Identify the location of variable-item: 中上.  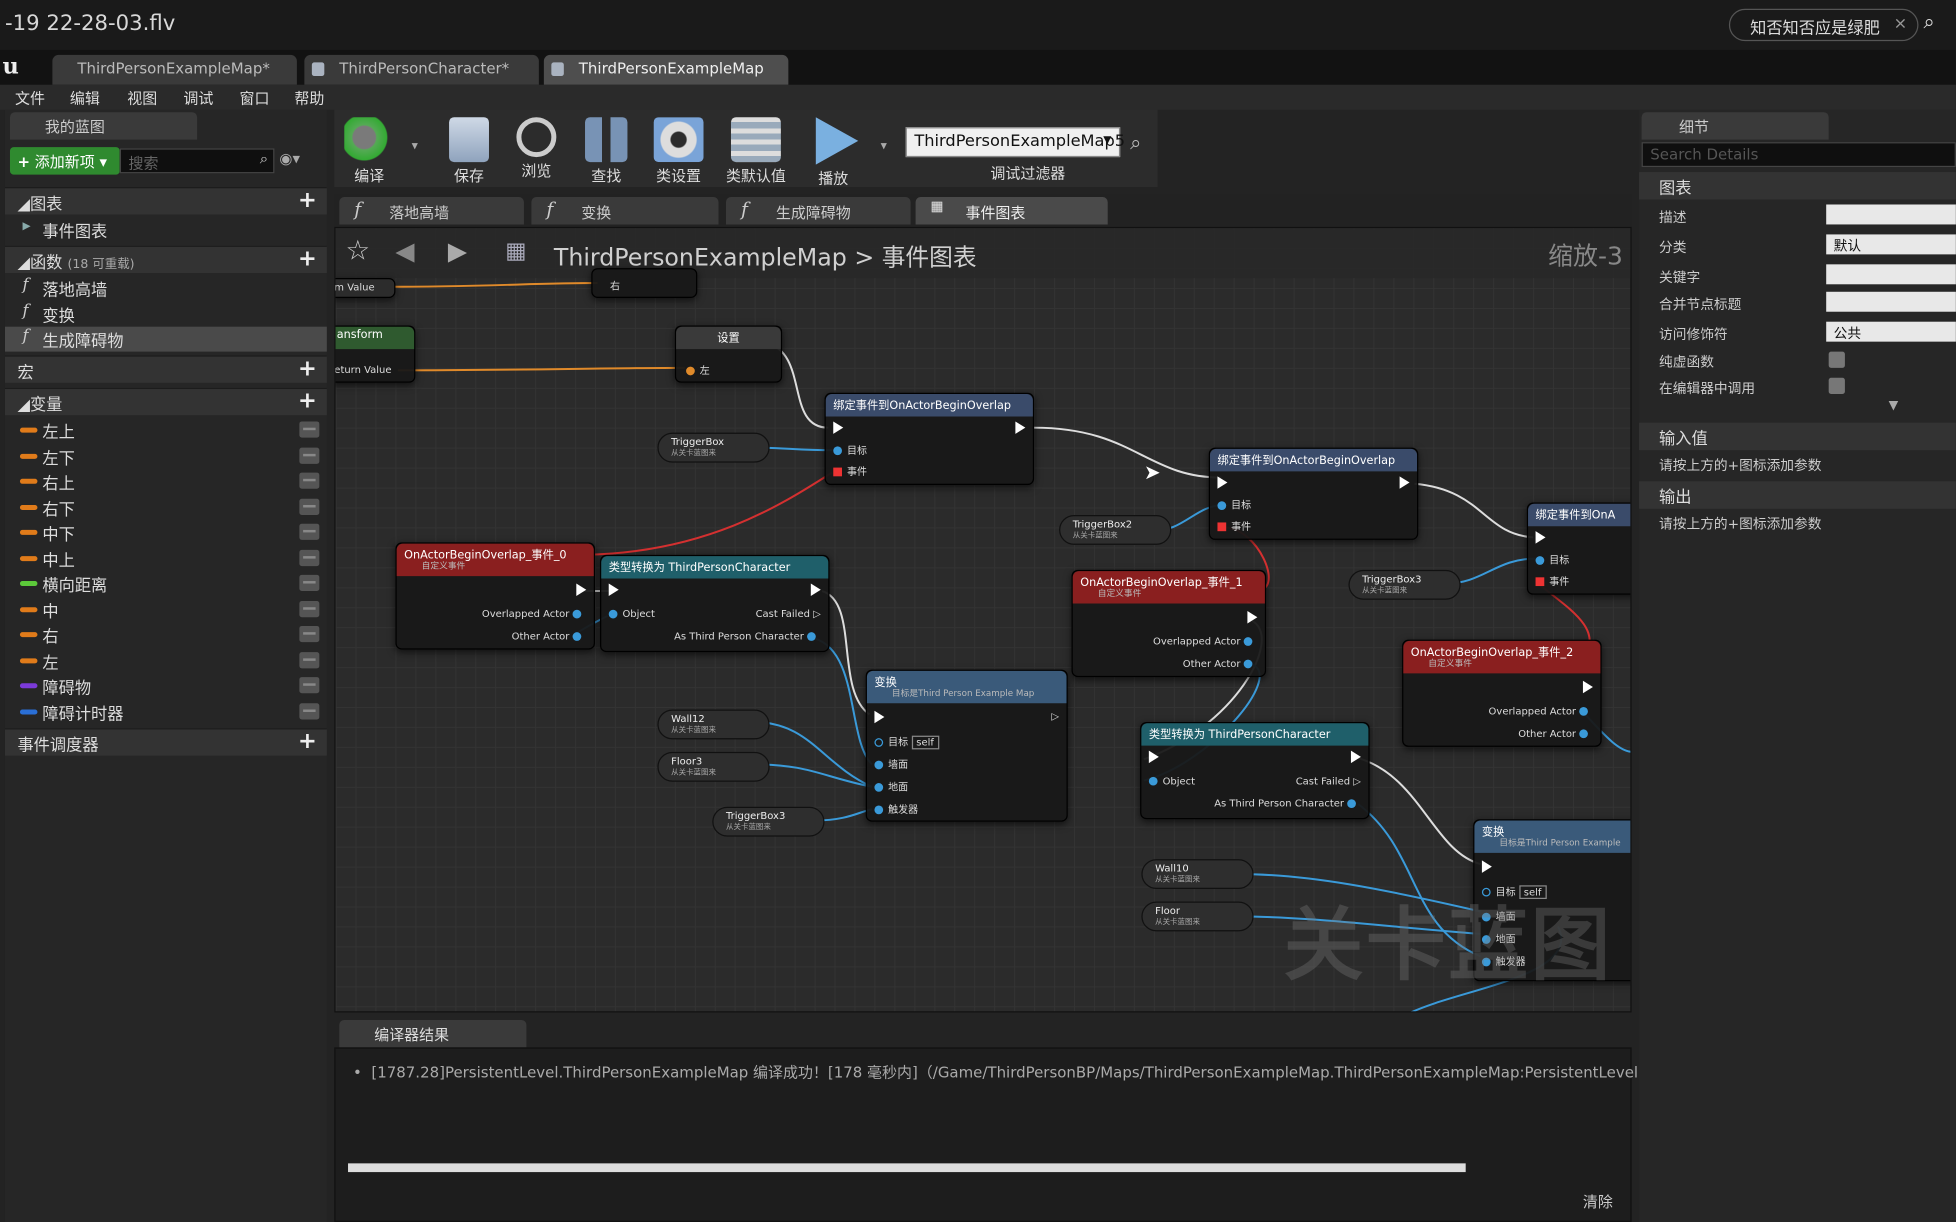
(166, 558).